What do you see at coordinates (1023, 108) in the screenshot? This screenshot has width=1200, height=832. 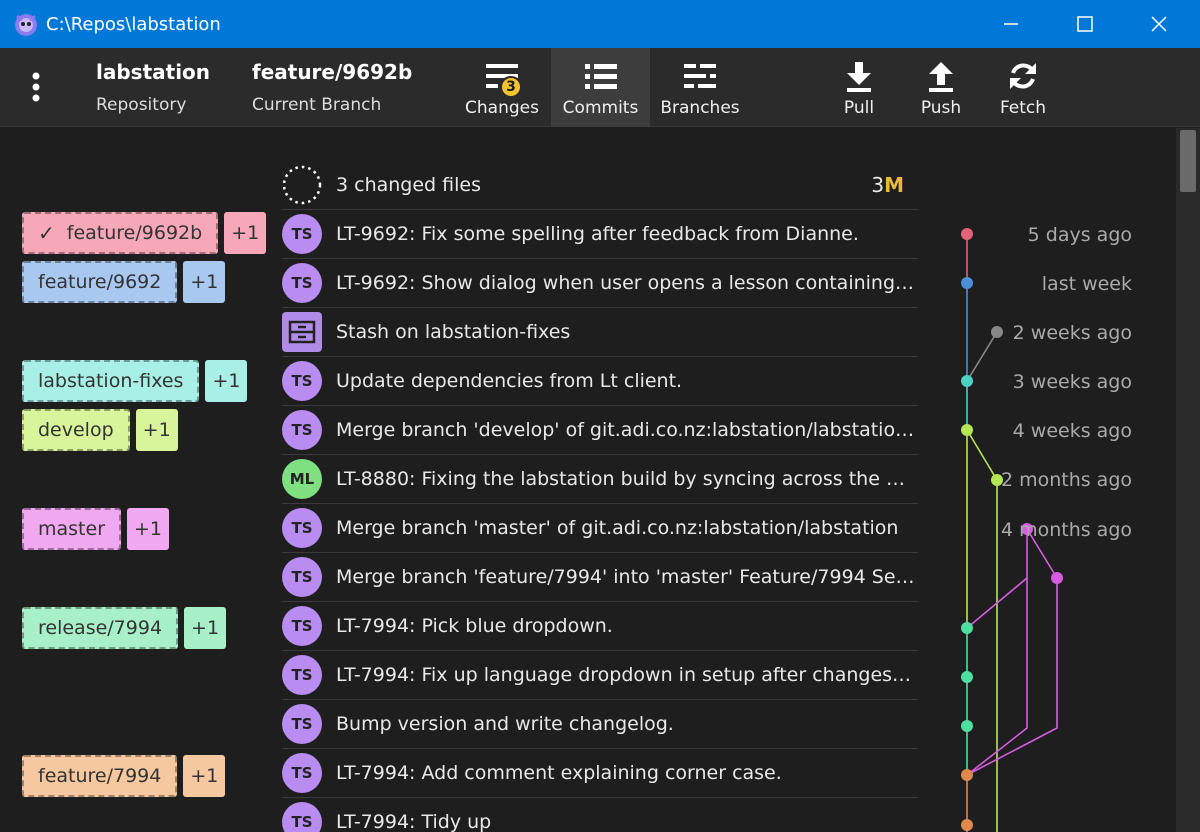 I see `fetch-label: Fetch` at bounding box center [1023, 108].